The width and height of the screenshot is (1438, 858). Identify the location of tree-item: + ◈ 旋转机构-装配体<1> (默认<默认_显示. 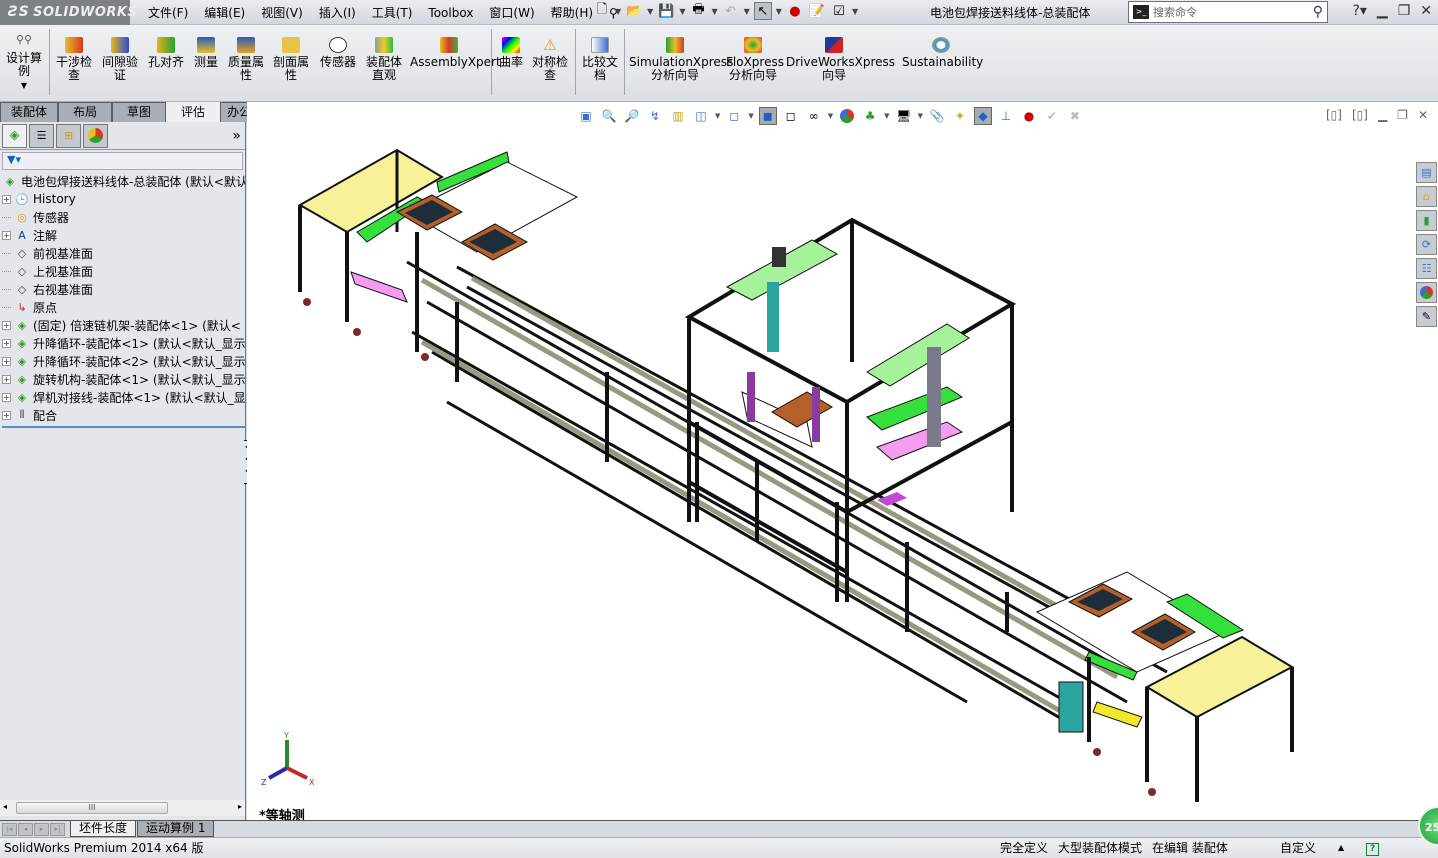
(123, 379).